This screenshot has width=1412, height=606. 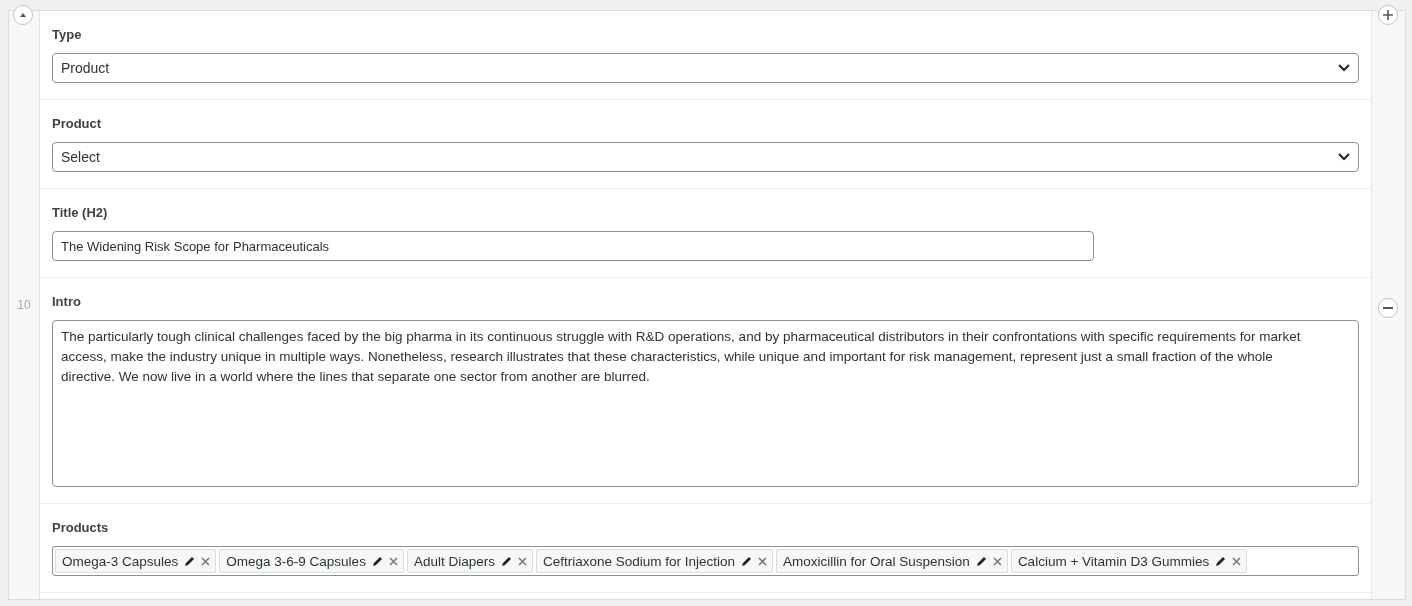 What do you see at coordinates (639, 561) in the screenshot?
I see `tag-label: Ceftriaxone Sodium for Injection` at bounding box center [639, 561].